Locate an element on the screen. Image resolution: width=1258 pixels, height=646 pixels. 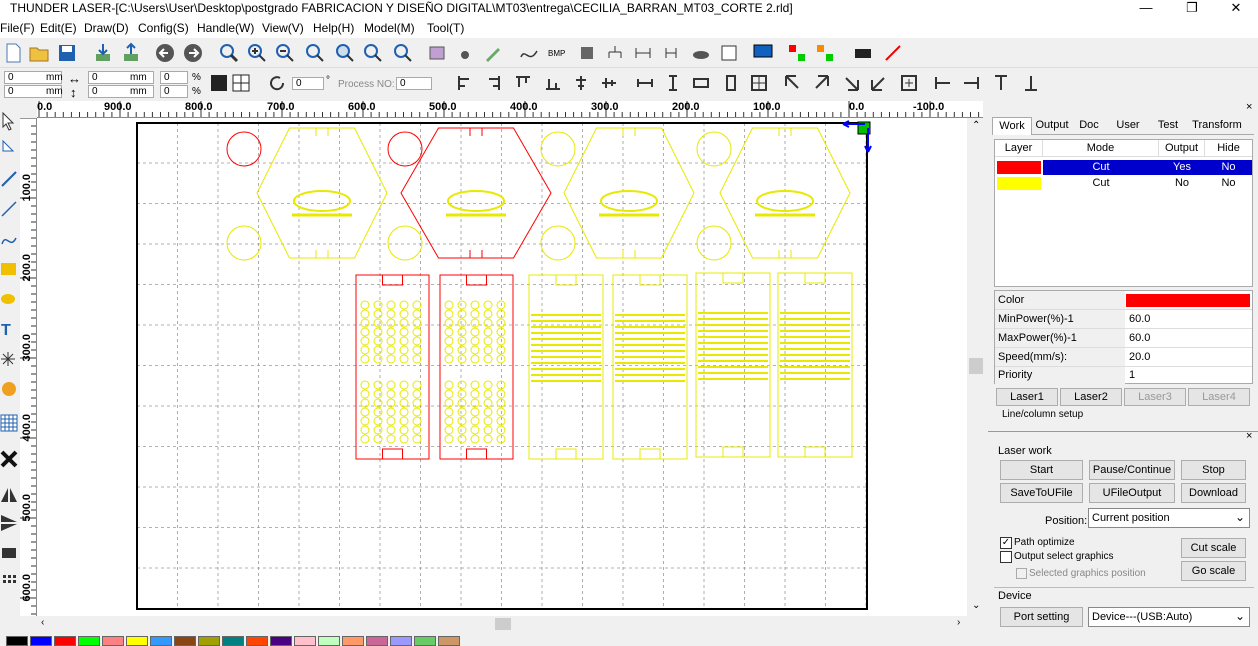
undo-icon is located at coordinates (165, 53).